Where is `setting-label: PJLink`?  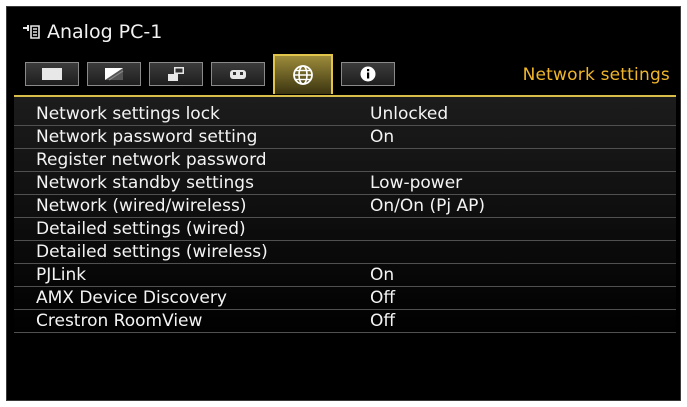
setting-label: PJLink is located at coordinates (61, 275).